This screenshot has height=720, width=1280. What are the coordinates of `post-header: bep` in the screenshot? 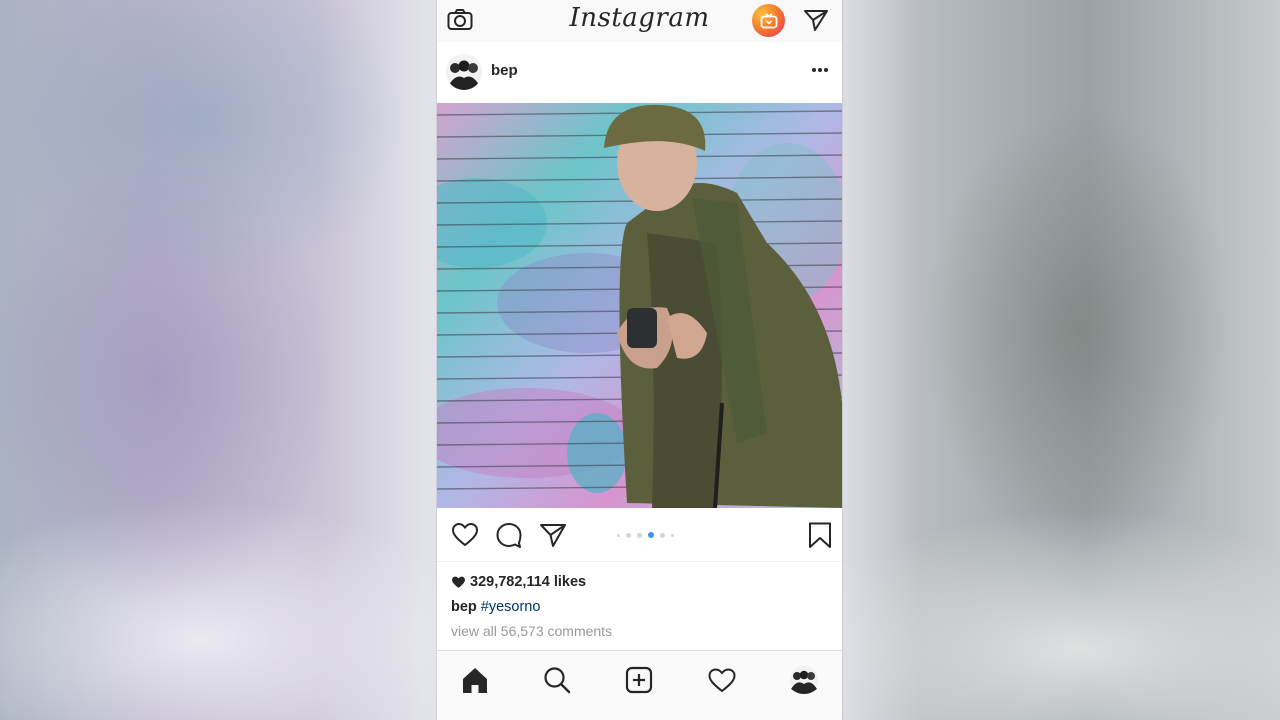 It's located at (639, 72).